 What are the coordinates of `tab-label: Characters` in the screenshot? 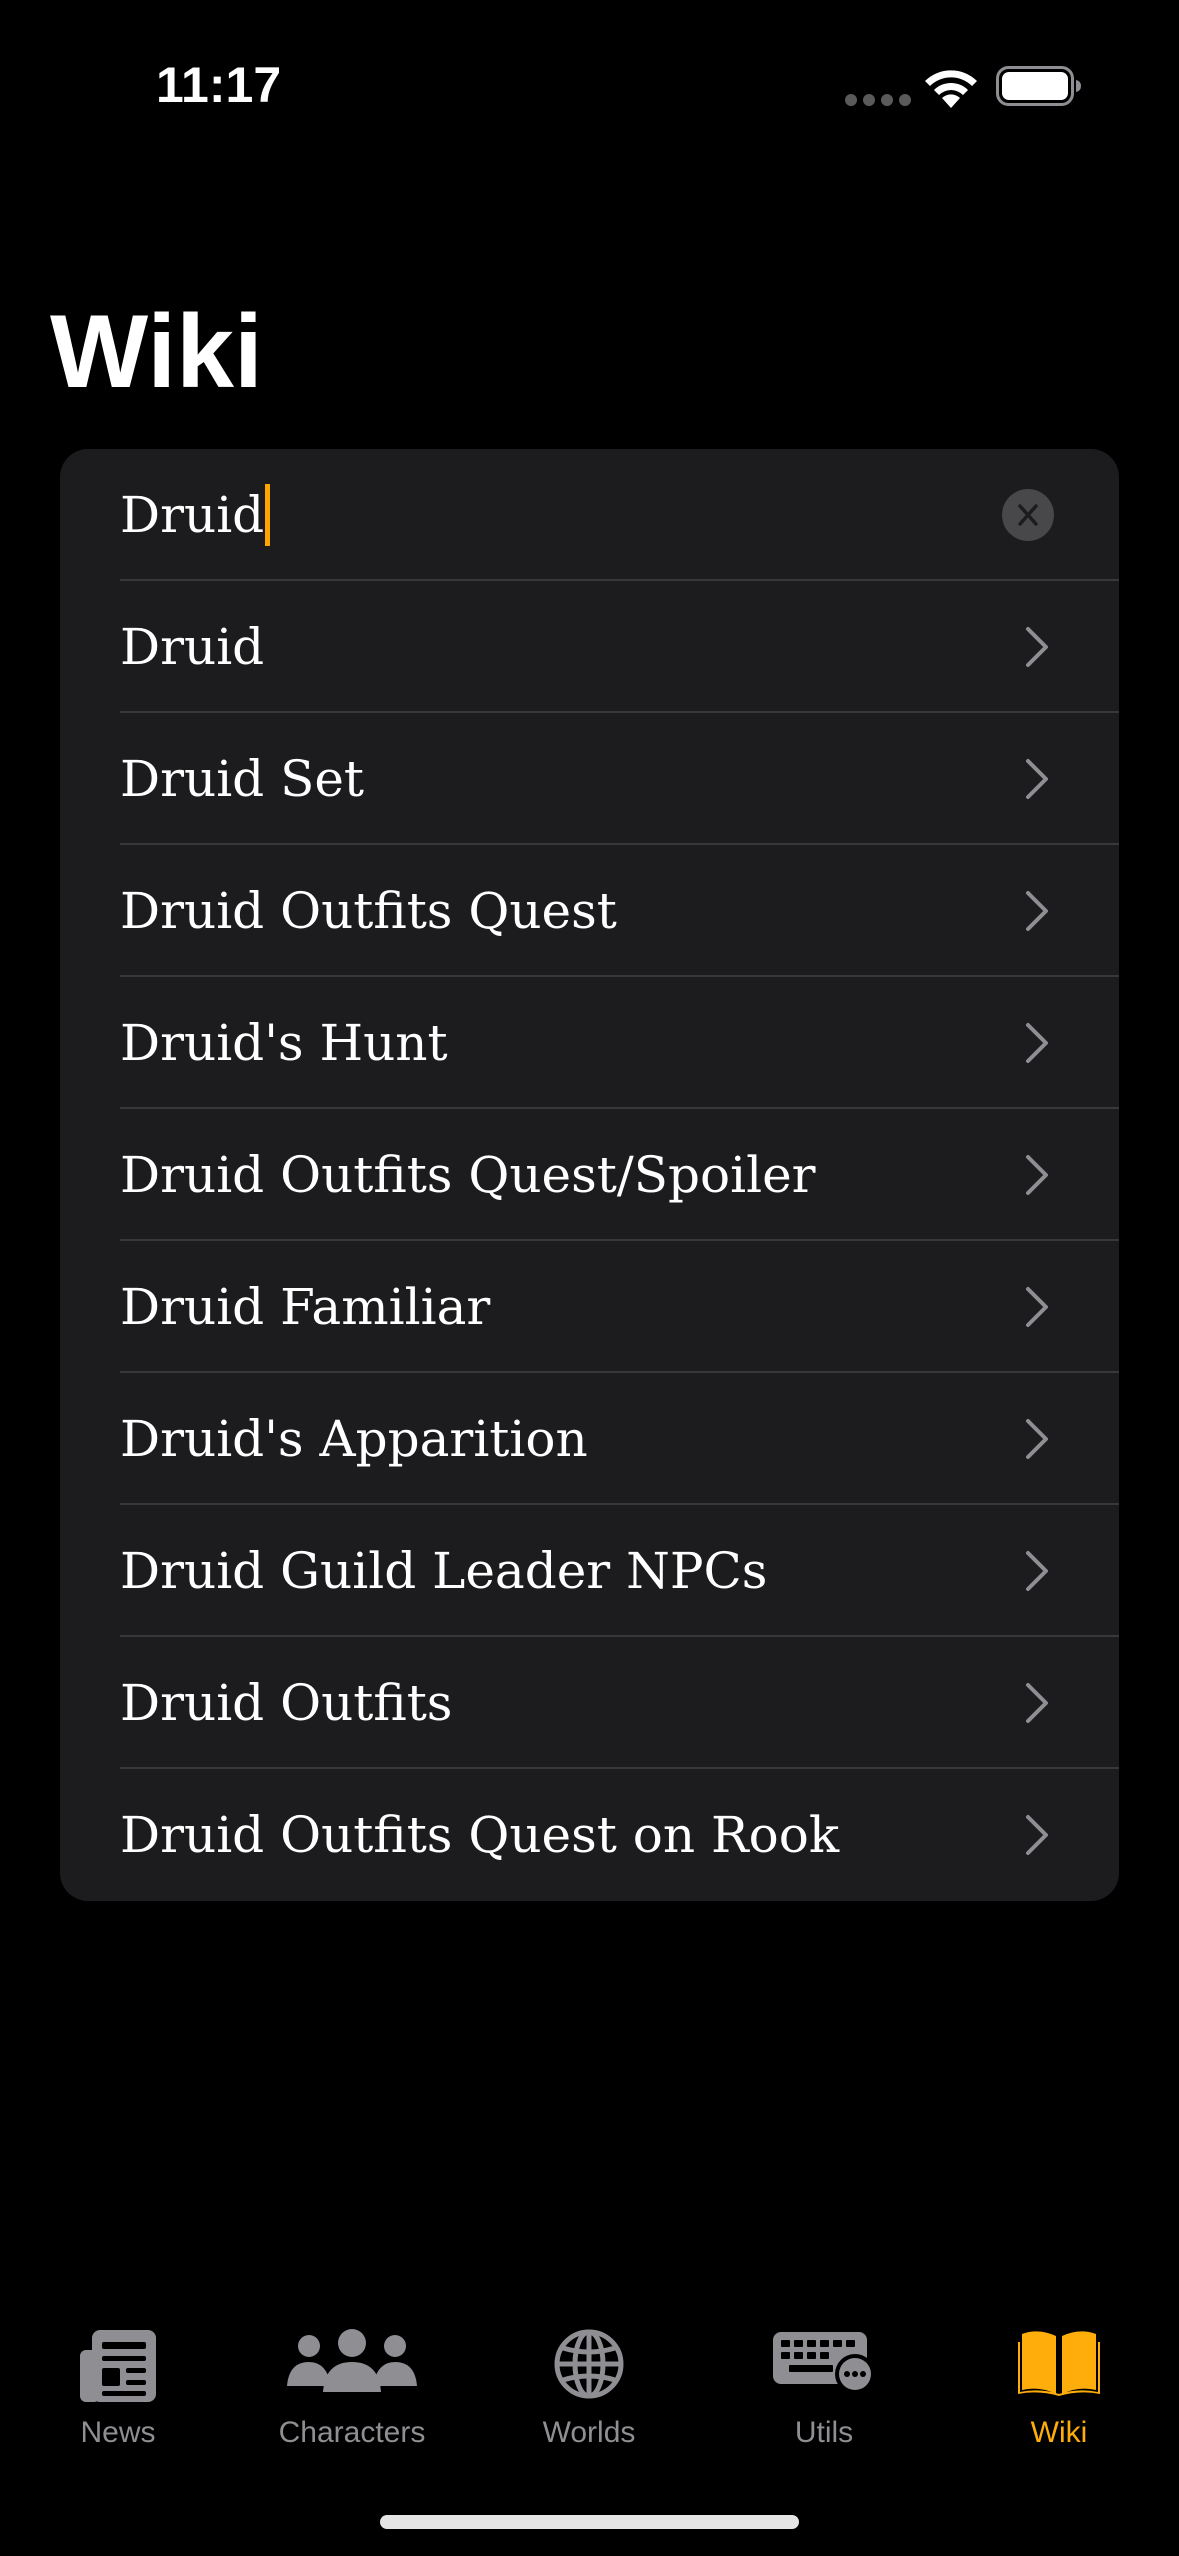 It's located at (352, 2432).